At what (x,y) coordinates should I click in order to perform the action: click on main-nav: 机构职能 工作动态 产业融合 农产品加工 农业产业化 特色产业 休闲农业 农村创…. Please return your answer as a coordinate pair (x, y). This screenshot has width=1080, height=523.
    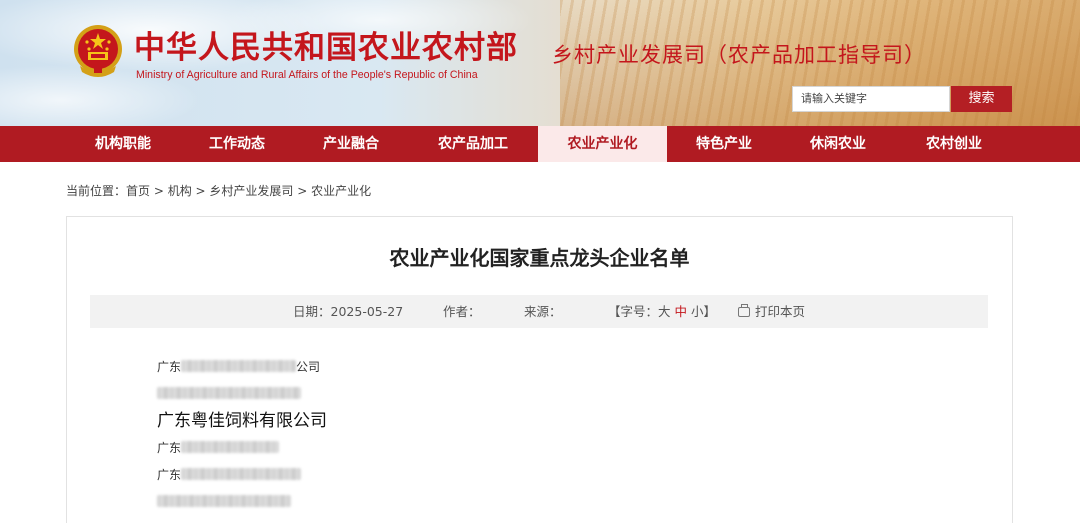
    Looking at the image, I should click on (540, 144).